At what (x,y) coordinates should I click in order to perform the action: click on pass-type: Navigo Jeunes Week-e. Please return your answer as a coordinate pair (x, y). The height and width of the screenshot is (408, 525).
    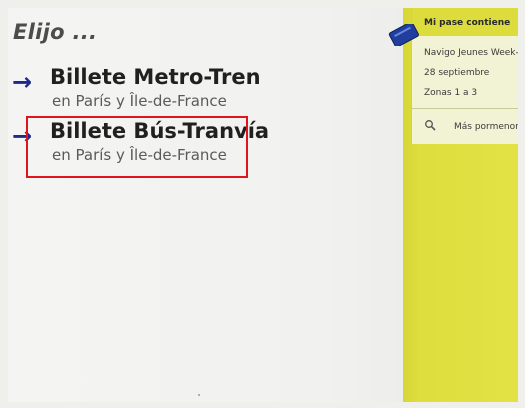
    Looking at the image, I should click on (471, 53).